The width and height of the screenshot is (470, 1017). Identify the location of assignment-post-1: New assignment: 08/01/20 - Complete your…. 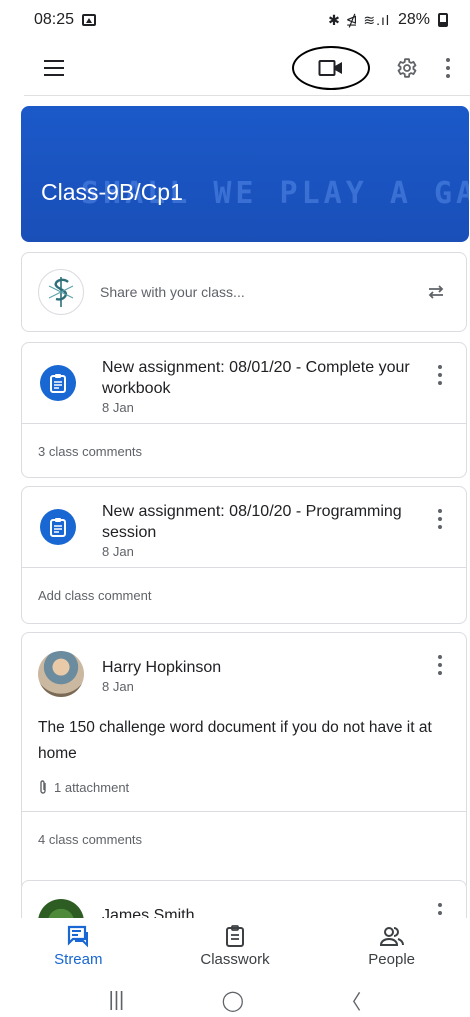
(244, 410).